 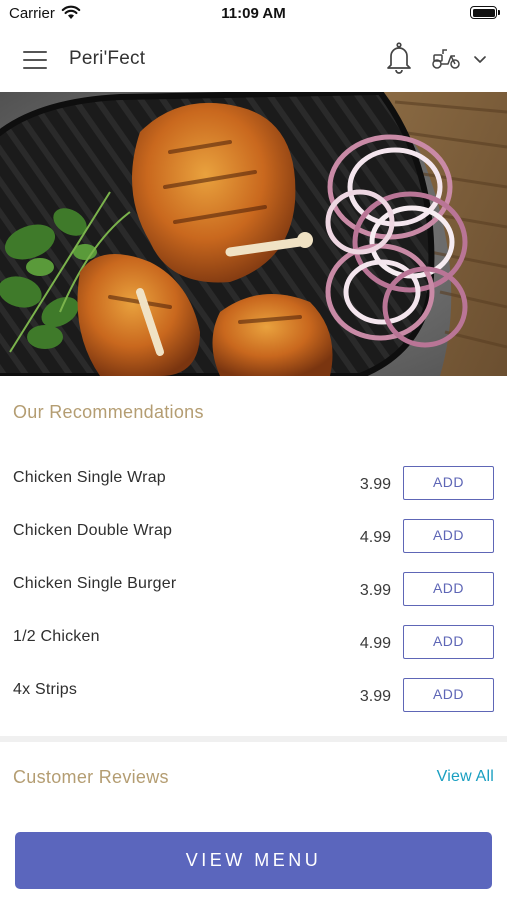 What do you see at coordinates (253, 739) in the screenshot?
I see `section-divider` at bounding box center [253, 739].